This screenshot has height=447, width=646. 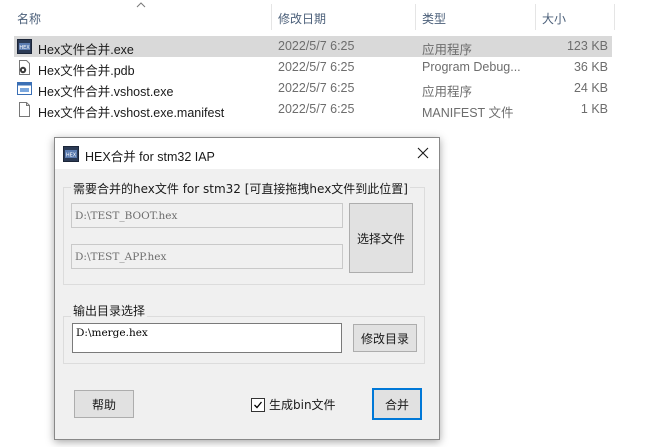 I want to click on file-size: 123 KB, so click(x=587, y=46).